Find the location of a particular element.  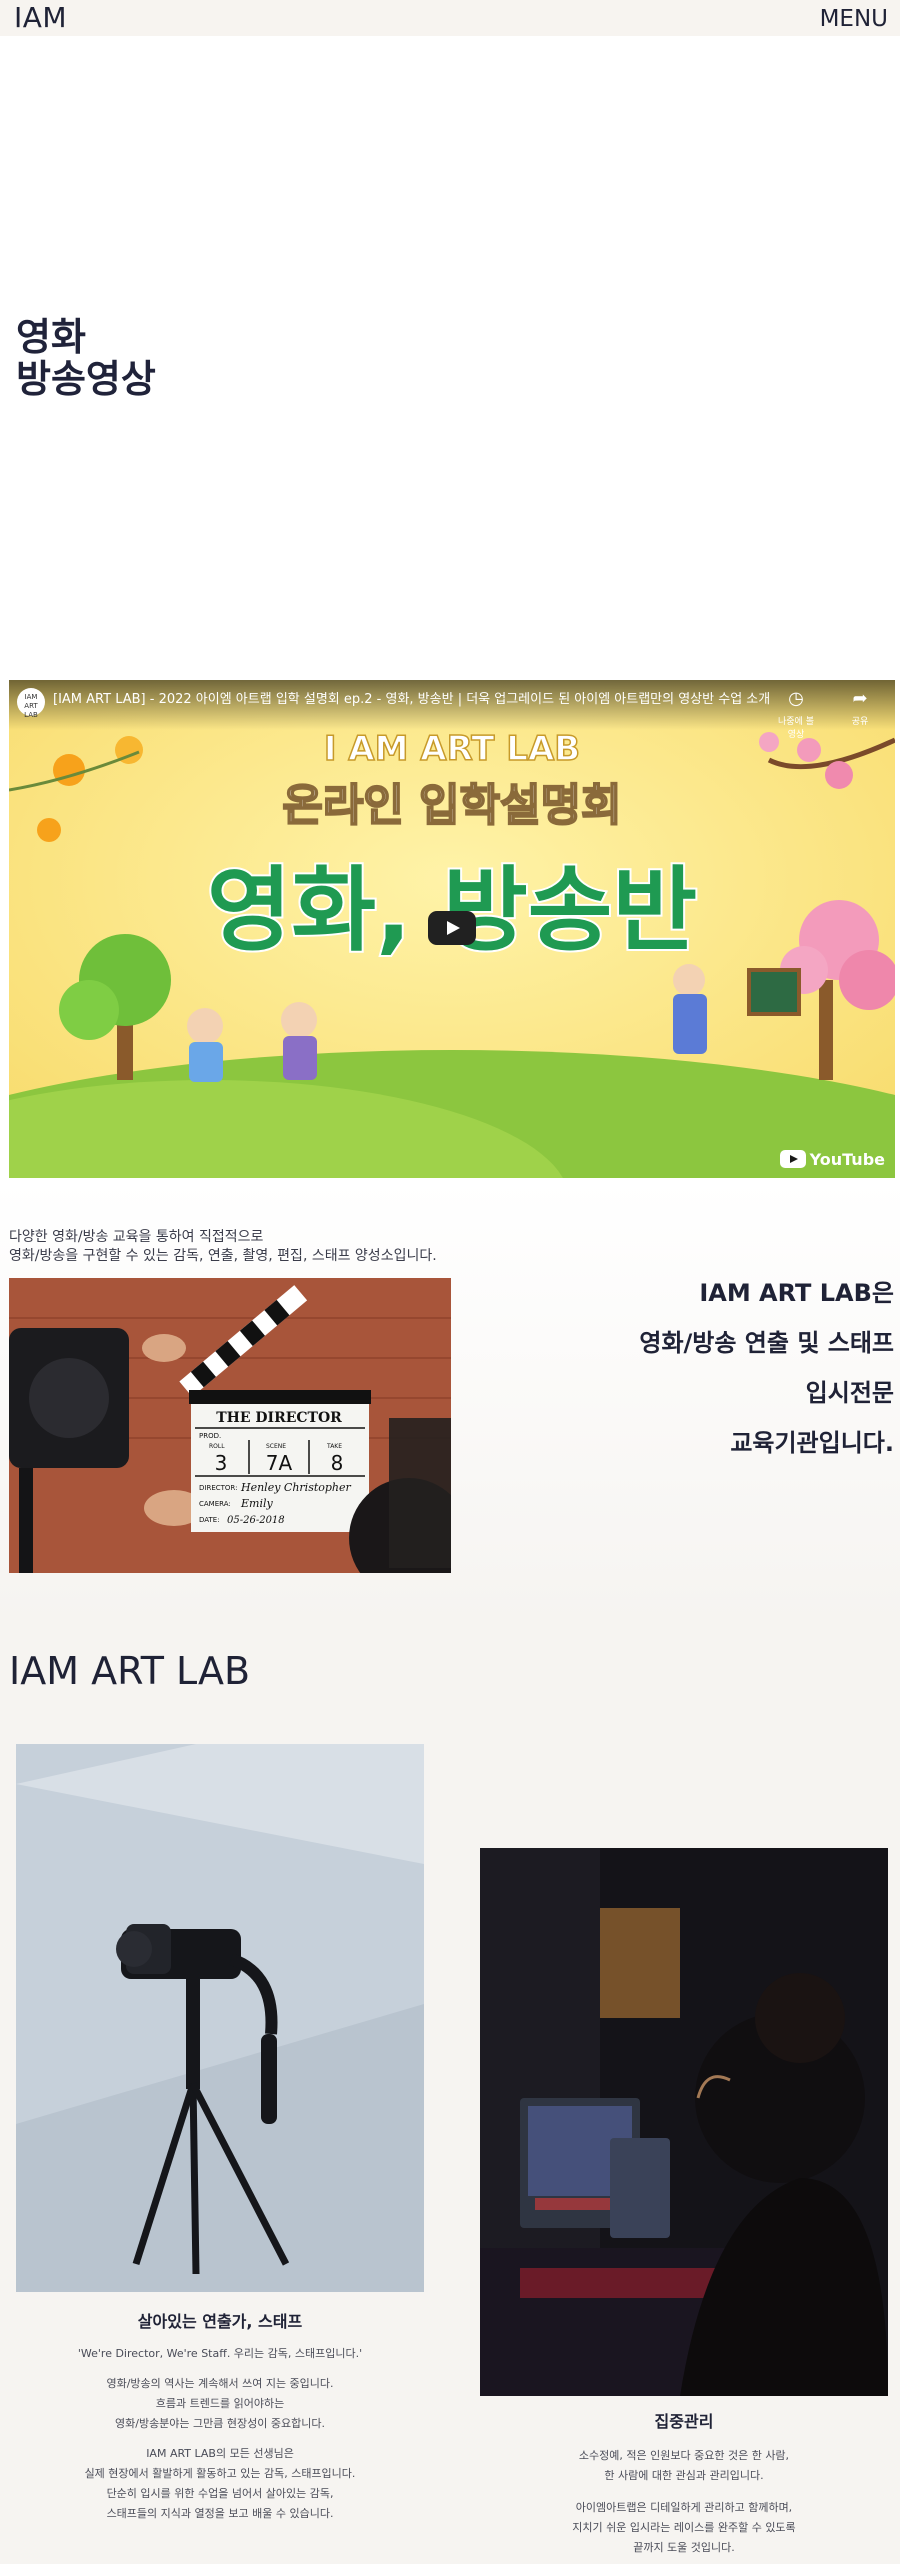

watch-later-button: ◷ 나중에 볼 영상 is located at coordinates (797, 712).